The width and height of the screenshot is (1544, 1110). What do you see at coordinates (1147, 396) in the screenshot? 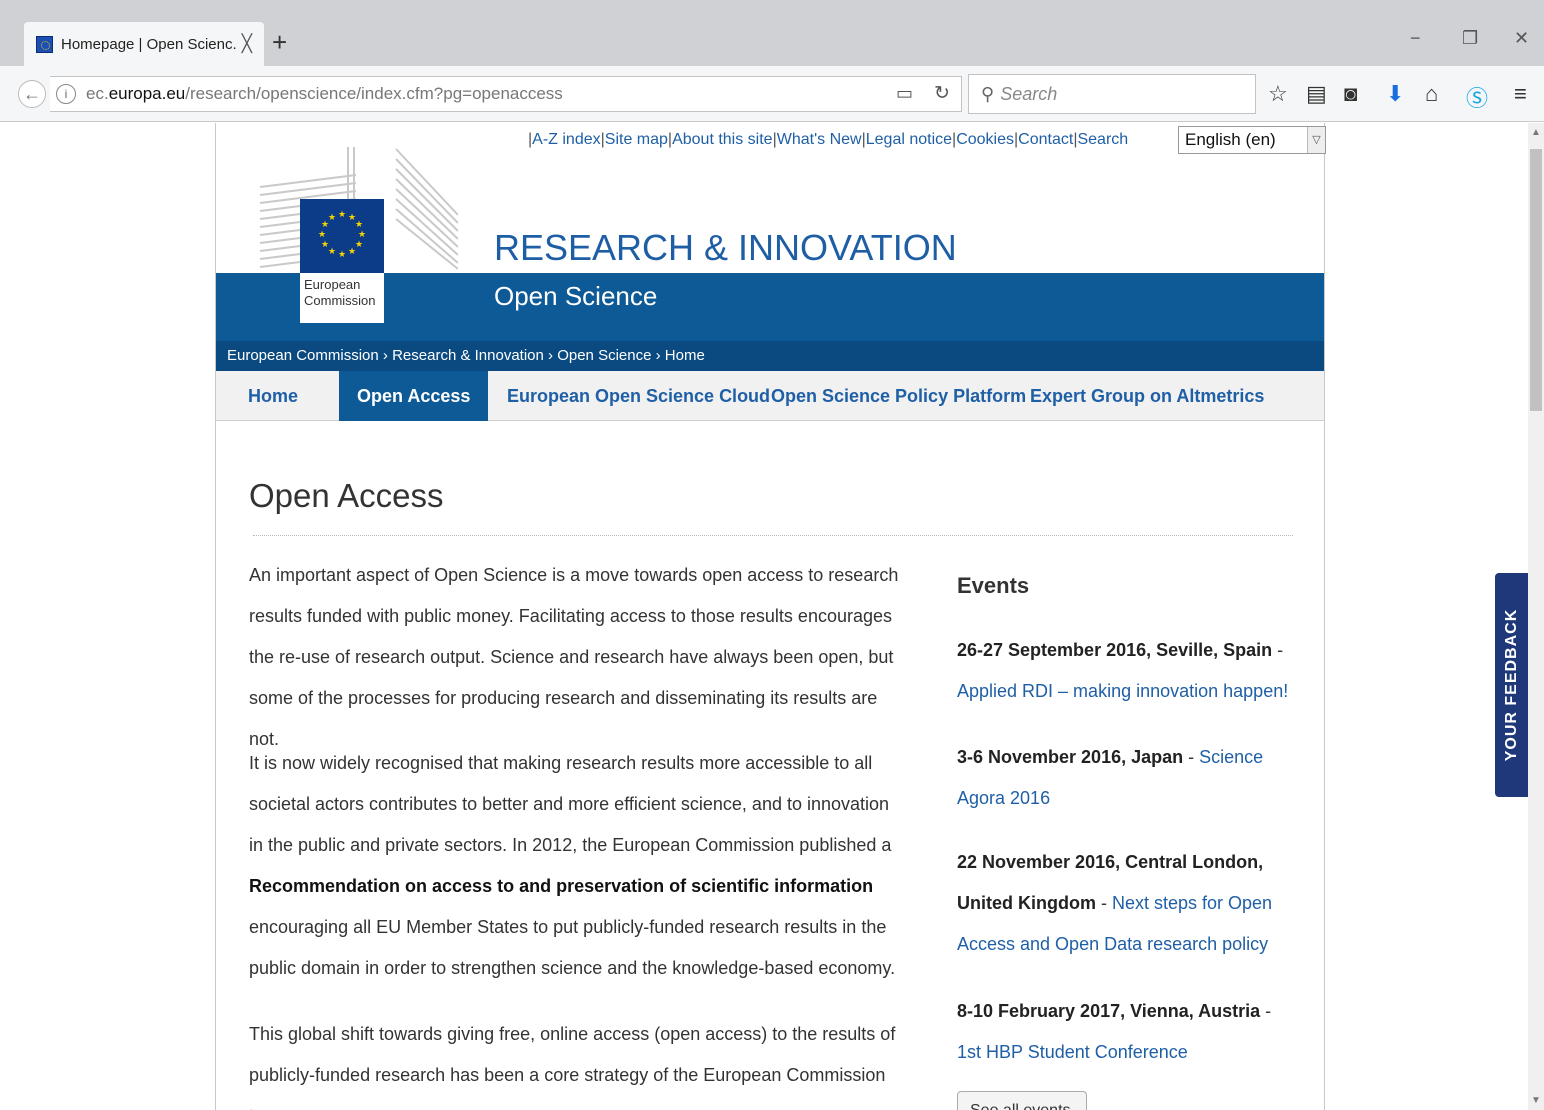
I see `menu-item-altmetrics: Expert Group on Altmetrics` at bounding box center [1147, 396].